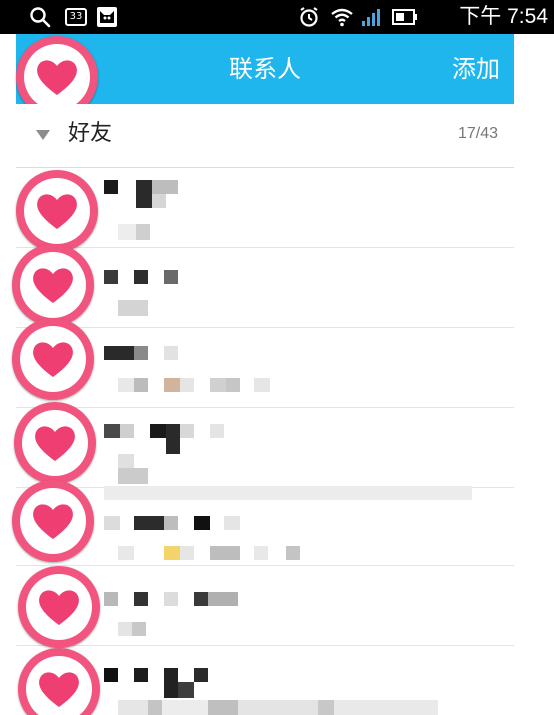  I want to click on signal-icon, so click(371, 17).